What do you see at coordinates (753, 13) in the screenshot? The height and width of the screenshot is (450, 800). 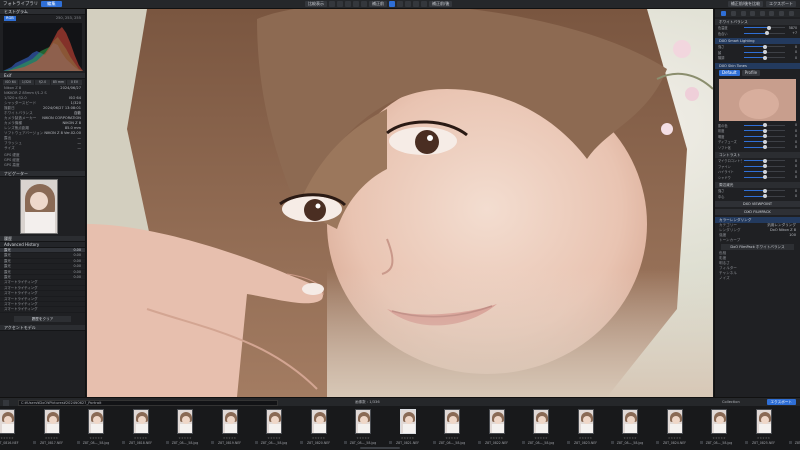 I see `geometry-tab-icon` at bounding box center [753, 13].